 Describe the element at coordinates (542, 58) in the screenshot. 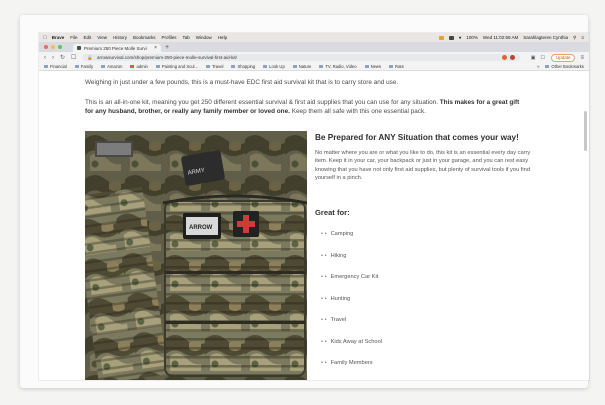

I see `sync-icon: ☐` at that location.